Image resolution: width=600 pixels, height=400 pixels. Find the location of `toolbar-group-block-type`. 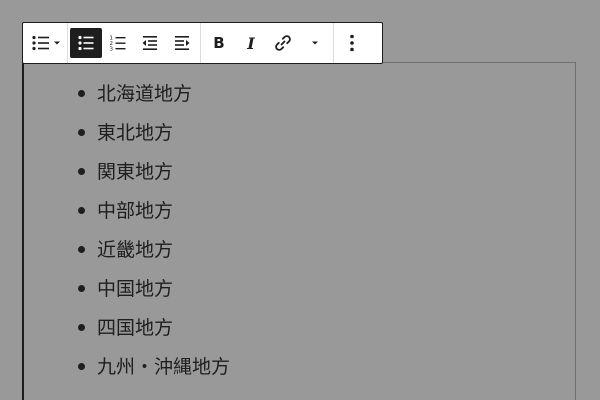

toolbar-group-block-type is located at coordinates (45, 43).